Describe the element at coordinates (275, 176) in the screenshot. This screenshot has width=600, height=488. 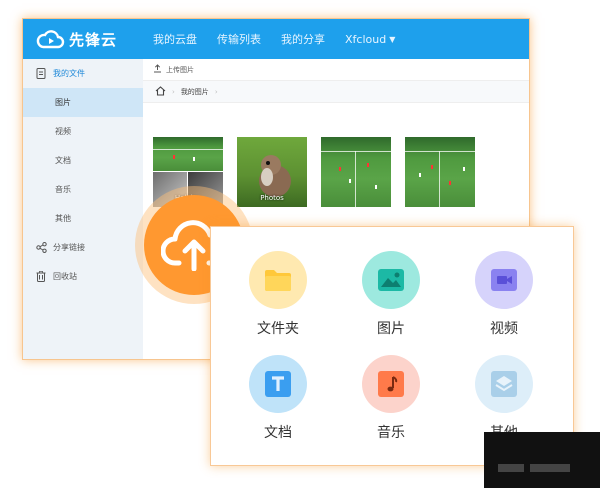
I see `squirrel-image` at that location.